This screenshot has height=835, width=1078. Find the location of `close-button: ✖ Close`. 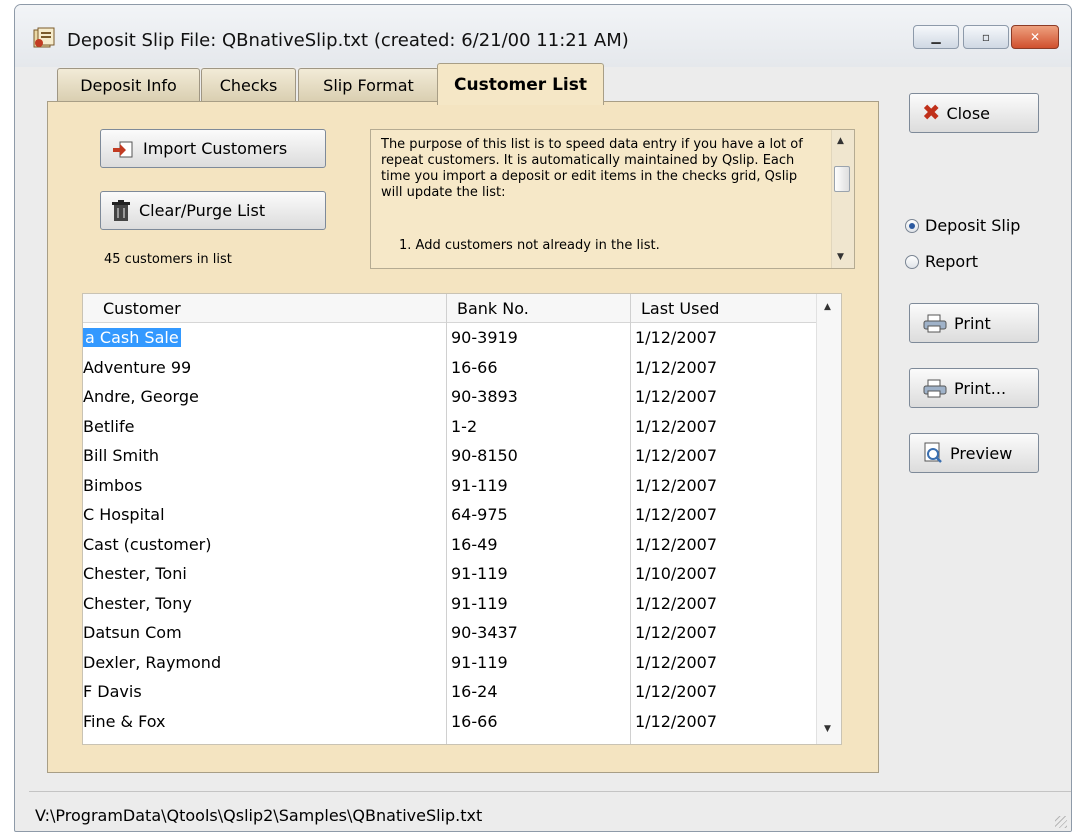

close-button: ✖ Close is located at coordinates (974, 113).